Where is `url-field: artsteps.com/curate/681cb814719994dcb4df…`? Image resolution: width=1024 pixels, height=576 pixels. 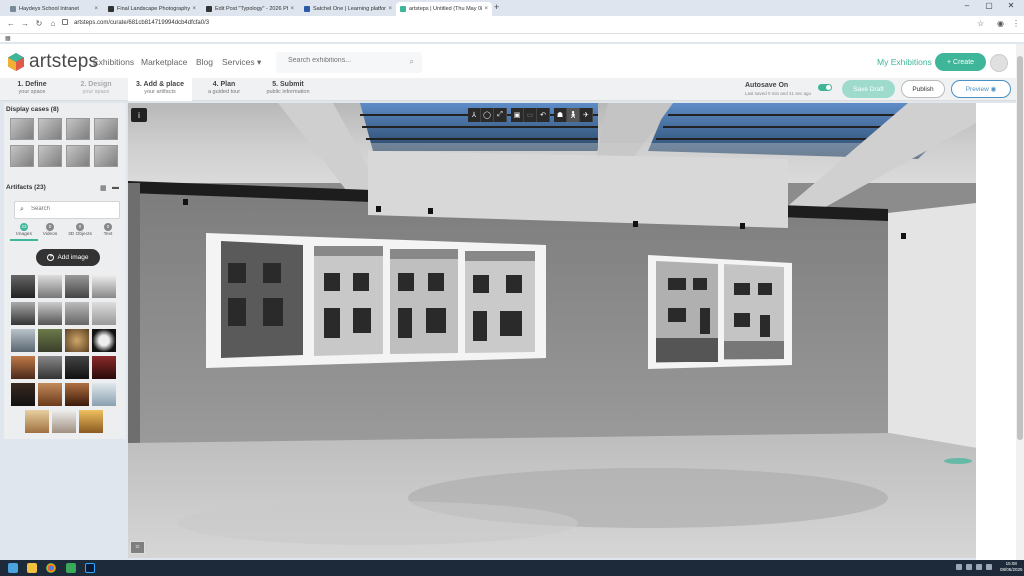 url-field: artsteps.com/curate/681cb814719994dcb4df… is located at coordinates (135, 22).